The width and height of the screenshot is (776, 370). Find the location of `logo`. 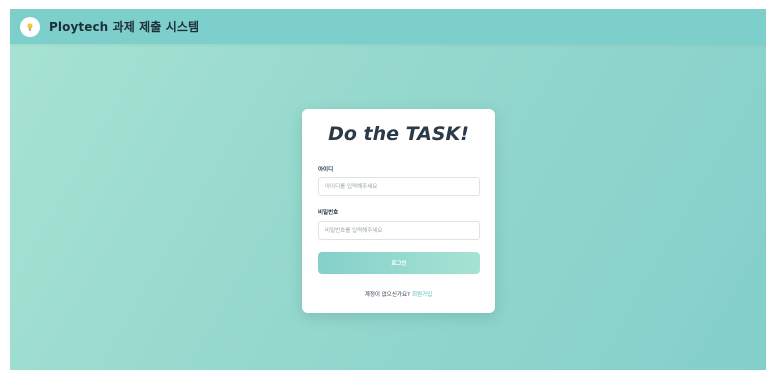

logo is located at coordinates (30, 26).